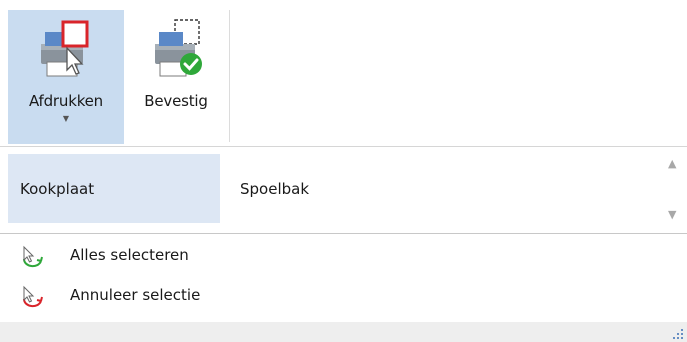 This screenshot has width=687, height=342. What do you see at coordinates (66, 119) in the screenshot?
I see `dropdown-arrow-icon: ▼` at bounding box center [66, 119].